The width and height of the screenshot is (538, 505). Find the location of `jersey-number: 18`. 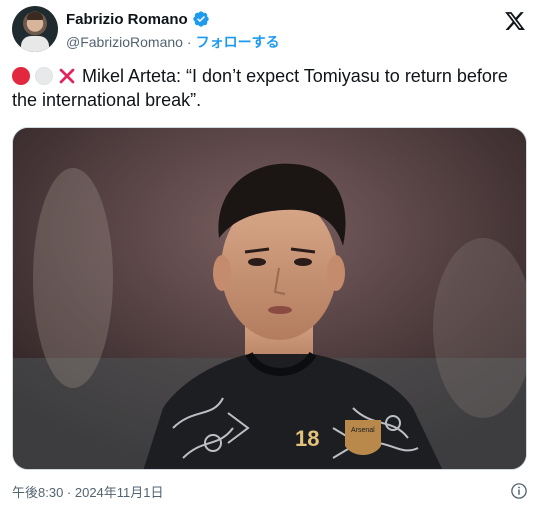

jersey-number: 18 is located at coordinates (307, 438).